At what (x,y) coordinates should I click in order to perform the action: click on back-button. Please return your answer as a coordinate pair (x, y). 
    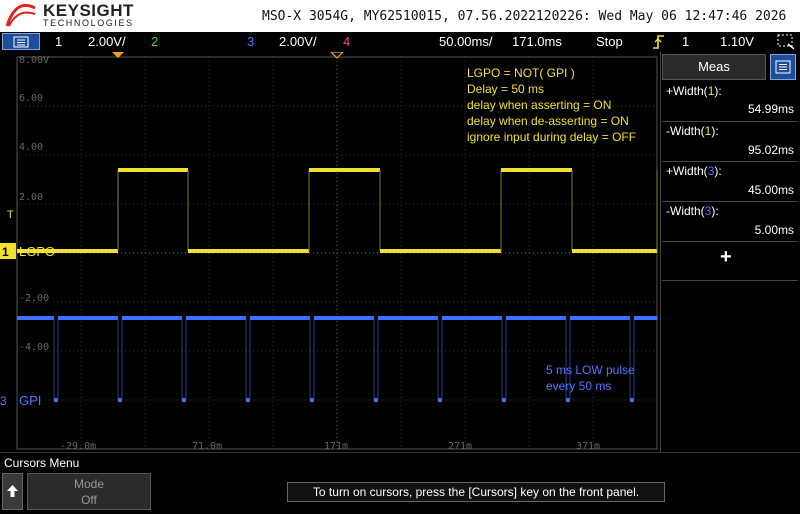
    Looking at the image, I should click on (12, 491).